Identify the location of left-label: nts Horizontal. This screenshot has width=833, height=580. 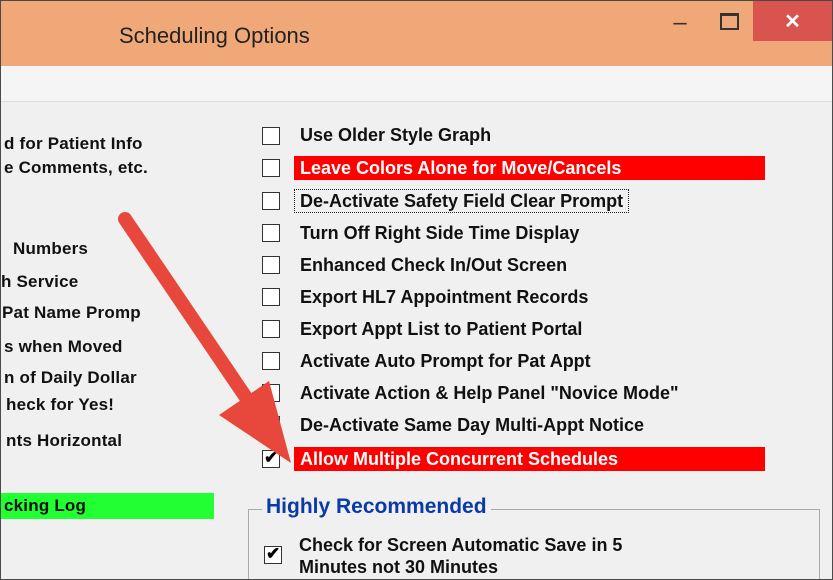
(64, 440).